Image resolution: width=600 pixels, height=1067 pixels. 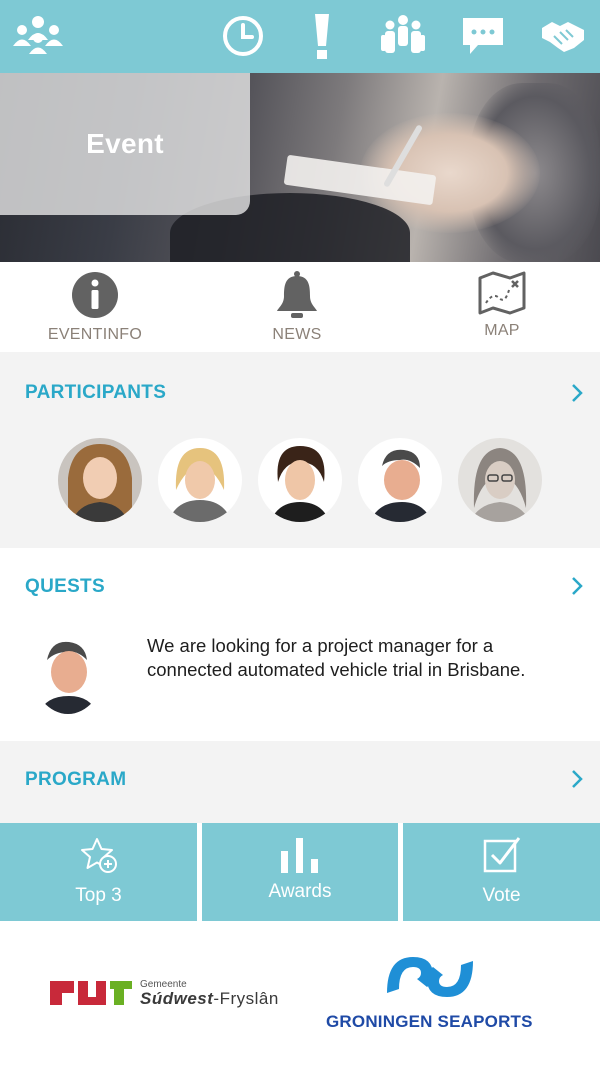 What do you see at coordinates (38, 36) in the screenshot?
I see `community-icon` at bounding box center [38, 36].